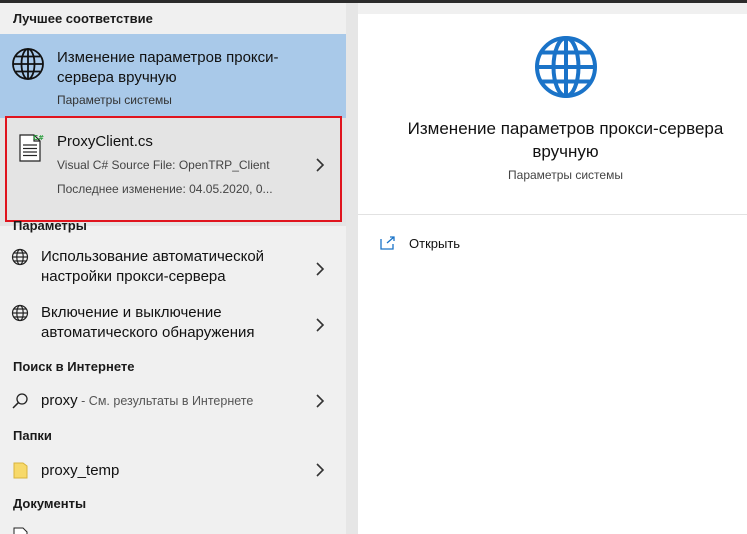 Image resolution: width=747 pixels, height=534 pixels. What do you see at coordinates (352, 268) in the screenshot?
I see `pane-divider` at bounding box center [352, 268].